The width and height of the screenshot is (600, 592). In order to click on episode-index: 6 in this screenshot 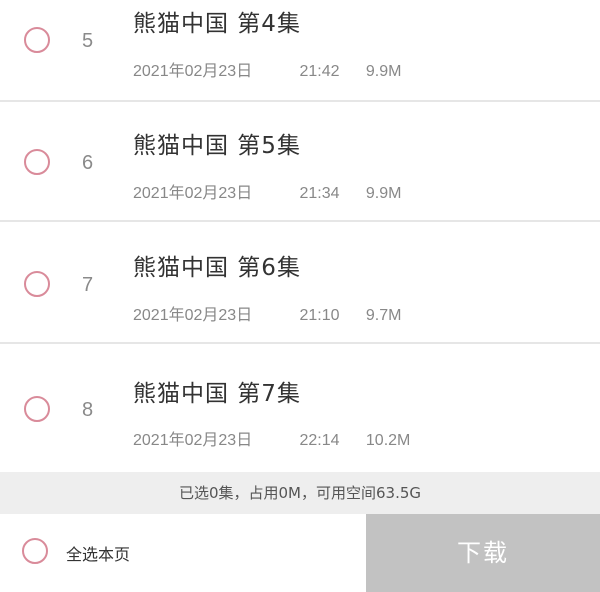, I will do `click(88, 163)`.